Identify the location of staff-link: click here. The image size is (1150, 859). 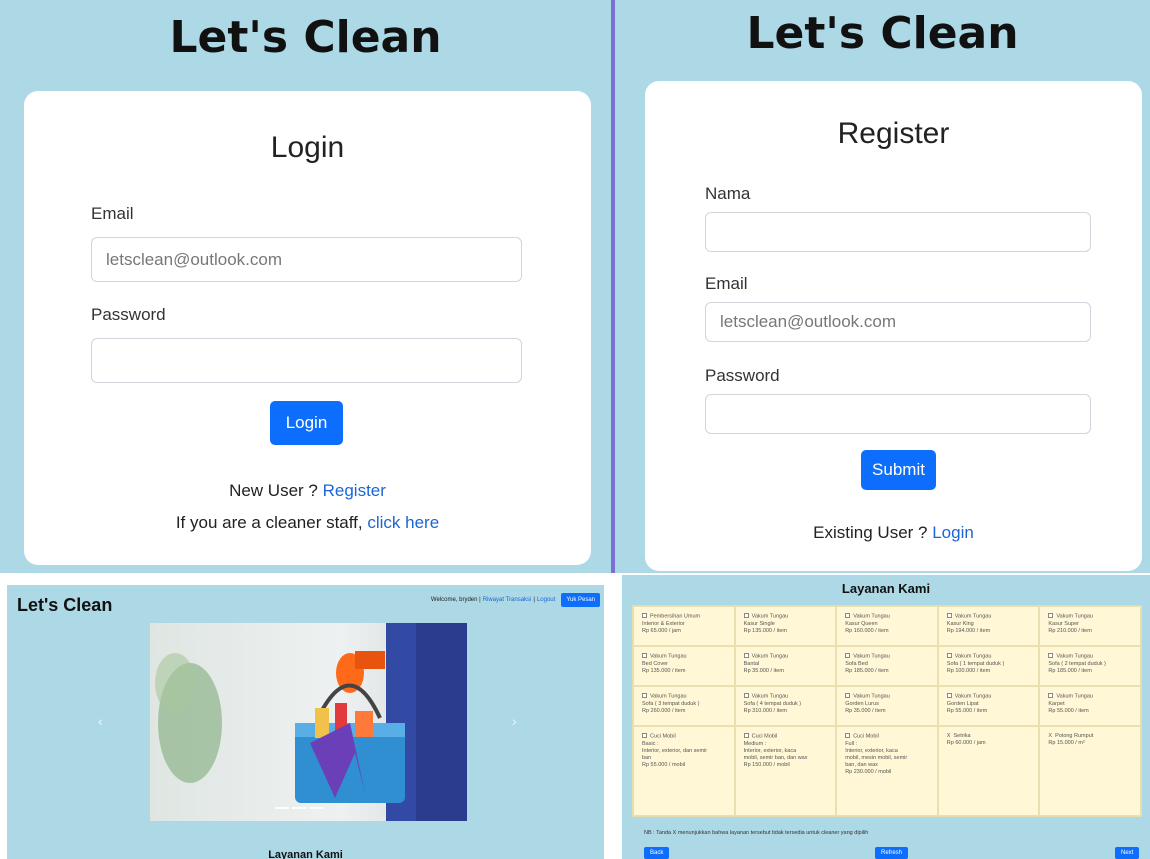
(403, 522).